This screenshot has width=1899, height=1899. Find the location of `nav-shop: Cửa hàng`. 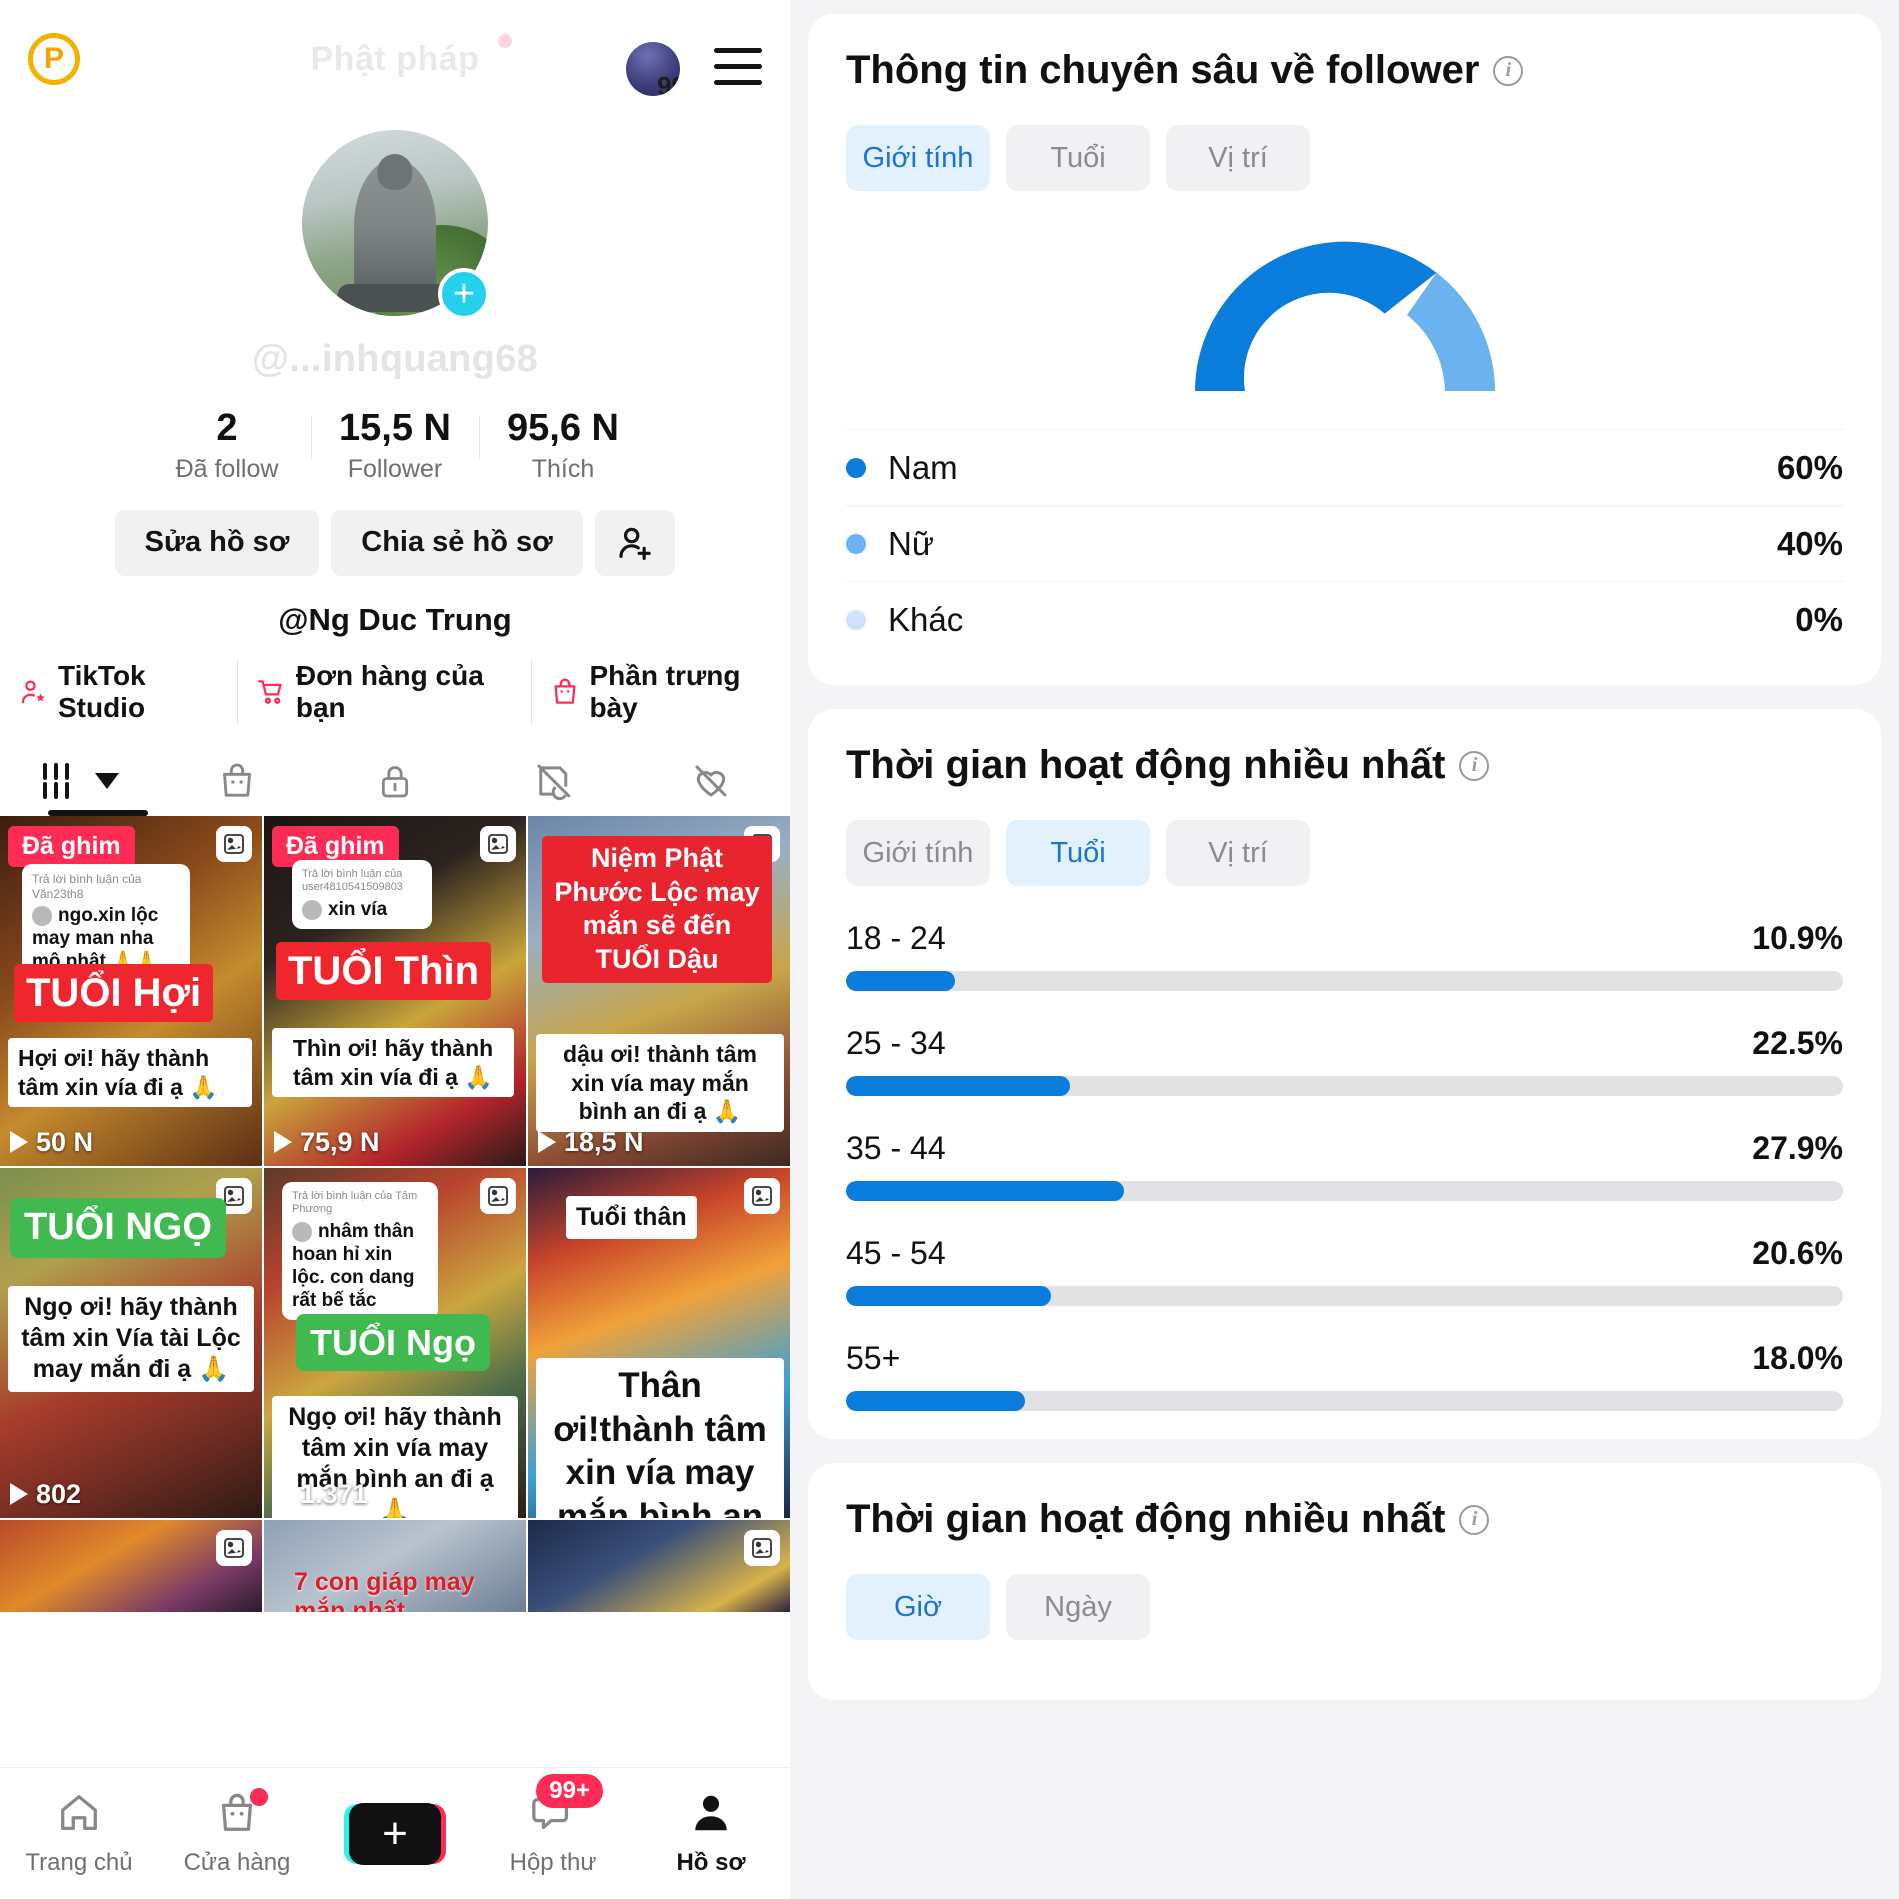

nav-shop: Cửa hàng is located at coordinates (237, 1832).